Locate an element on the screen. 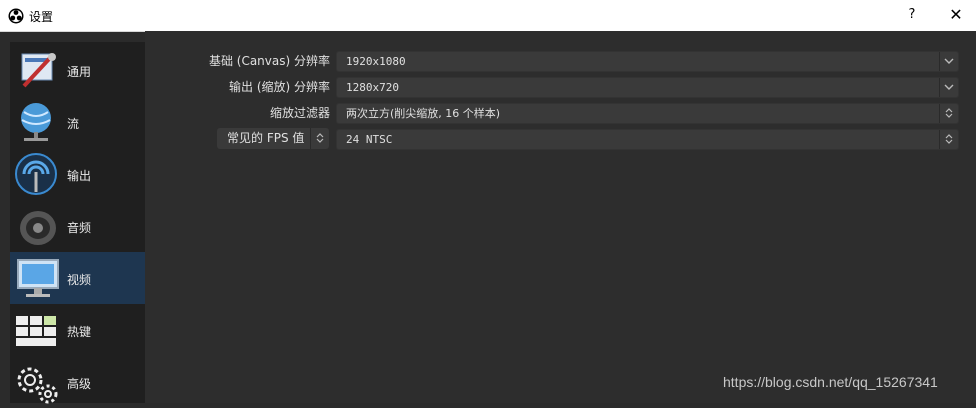 This screenshot has height=408, width=976. sidebar-item-label: 输出 is located at coordinates (79, 176).